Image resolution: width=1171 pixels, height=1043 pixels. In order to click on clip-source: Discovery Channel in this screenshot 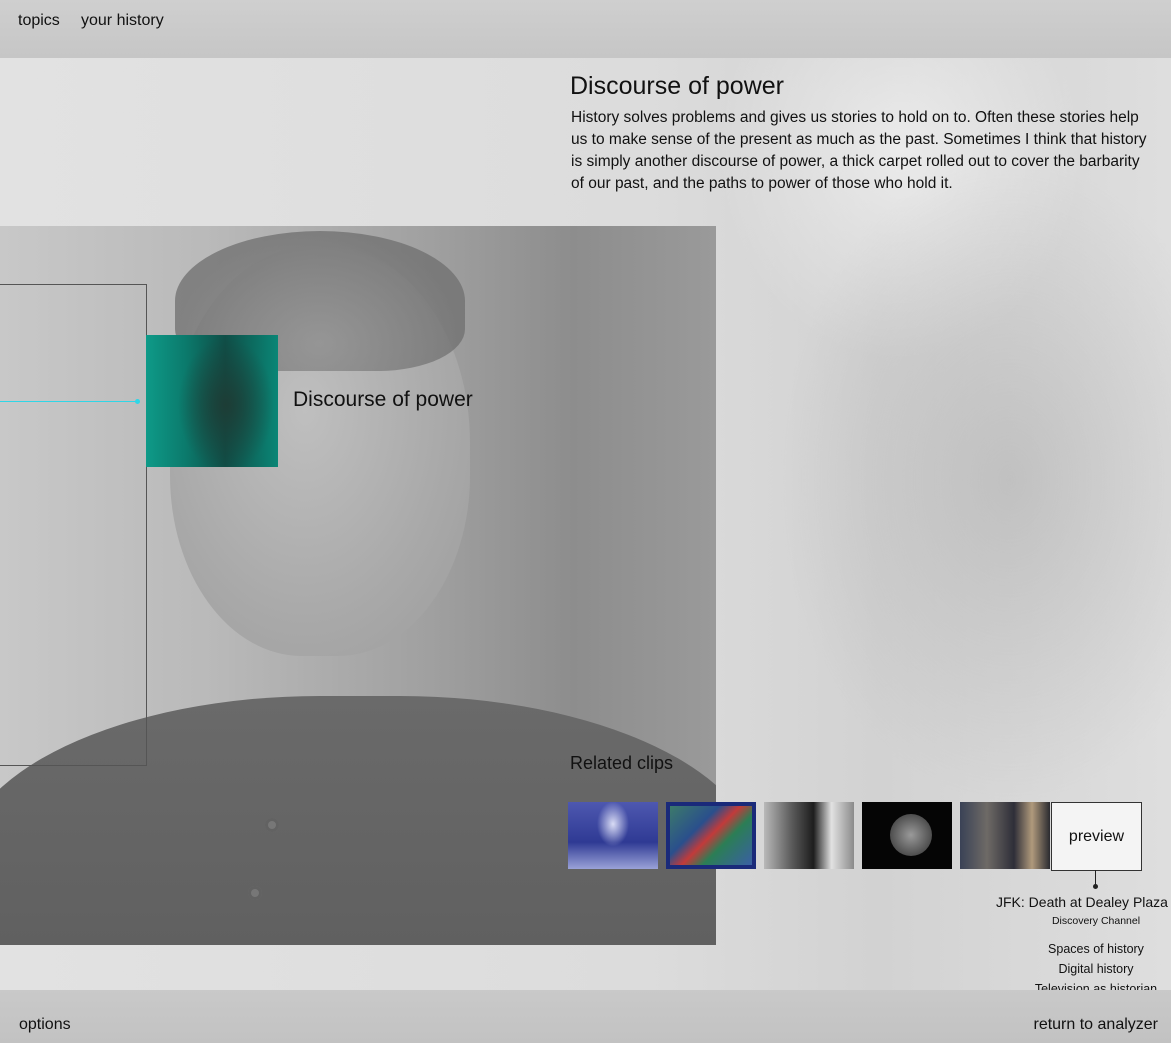, I will do `click(1096, 921)`.